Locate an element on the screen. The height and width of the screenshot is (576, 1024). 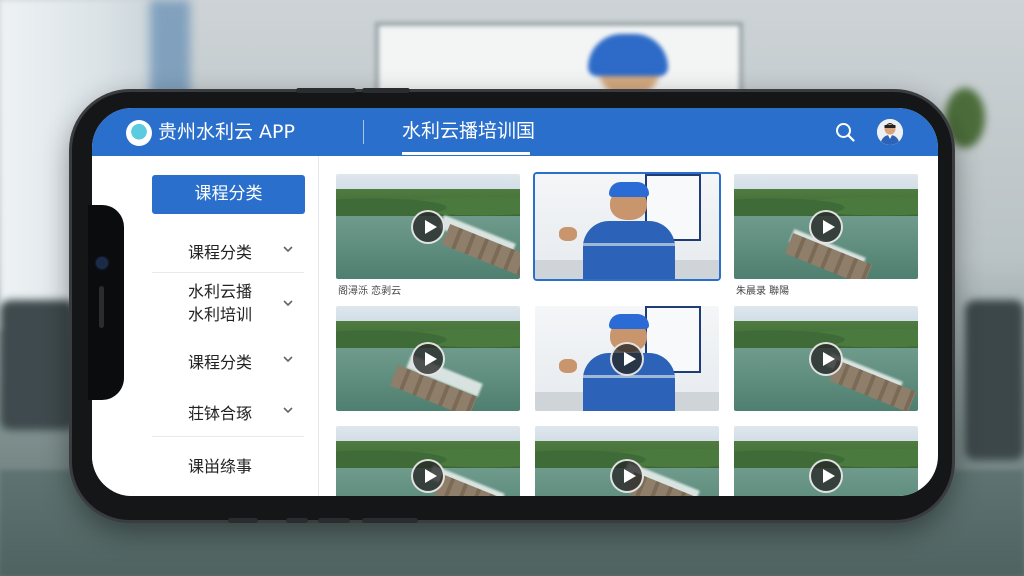
sidebar-item-course-category: 课程分类 is located at coordinates (227, 251).